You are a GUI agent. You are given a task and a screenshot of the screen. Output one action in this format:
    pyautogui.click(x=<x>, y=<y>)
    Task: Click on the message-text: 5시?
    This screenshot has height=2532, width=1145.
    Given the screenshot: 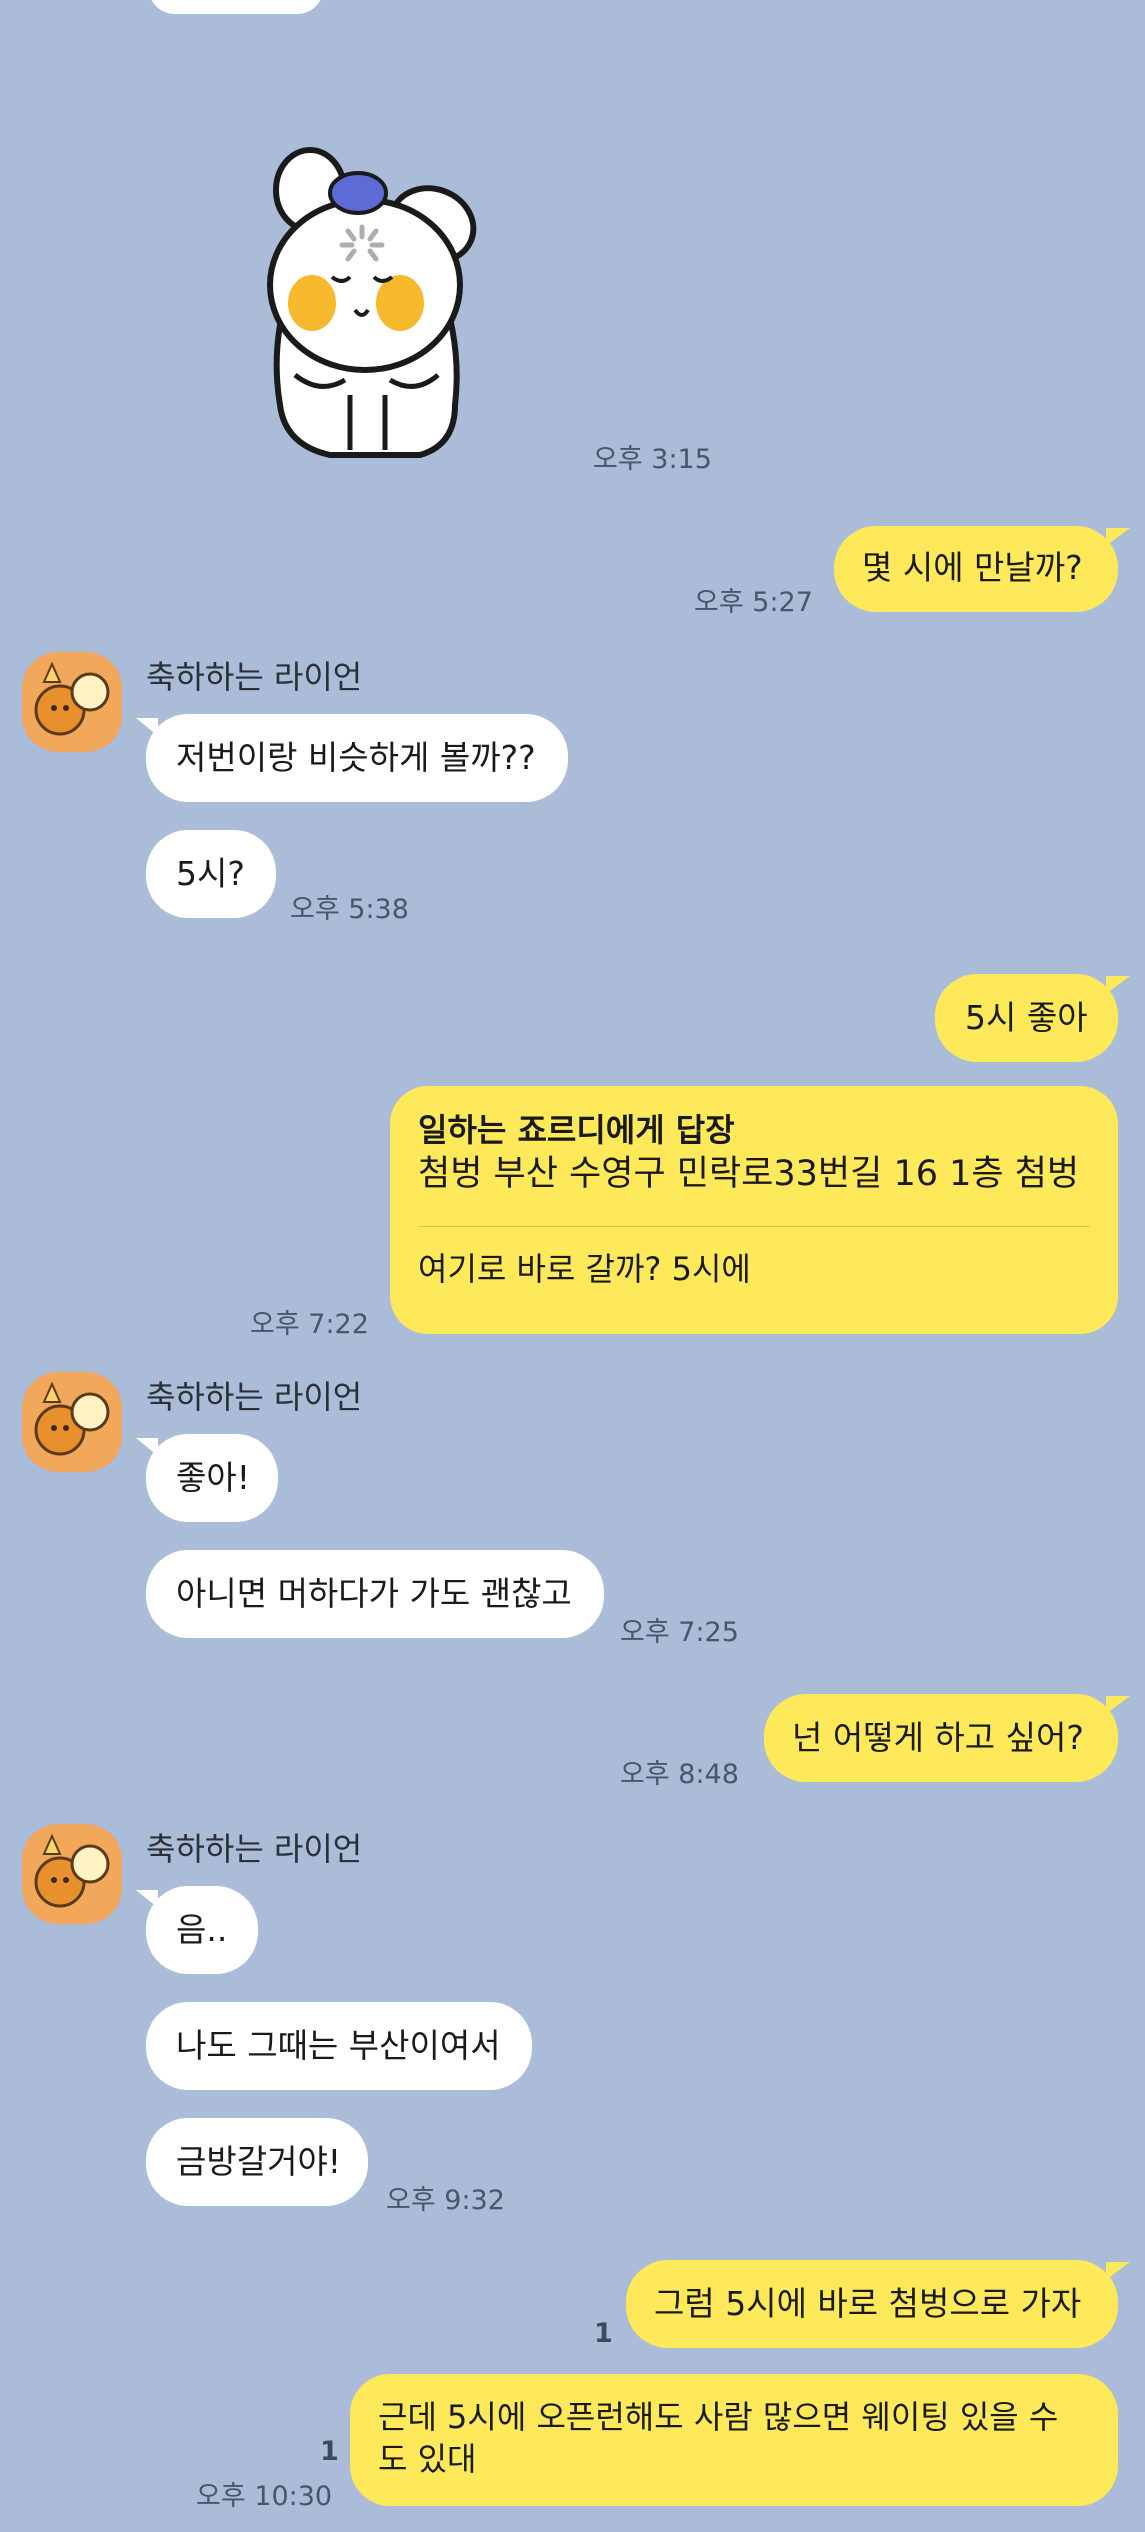 What is the action you would take?
    pyautogui.click(x=210, y=873)
    